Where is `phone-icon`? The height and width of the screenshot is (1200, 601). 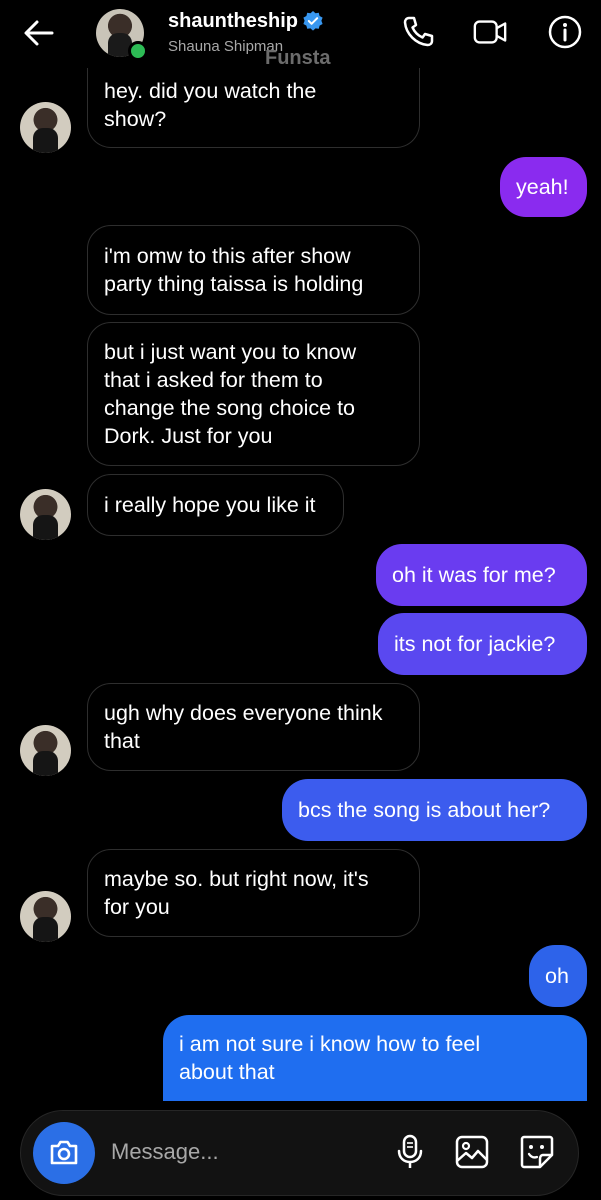 phone-icon is located at coordinates (418, 32).